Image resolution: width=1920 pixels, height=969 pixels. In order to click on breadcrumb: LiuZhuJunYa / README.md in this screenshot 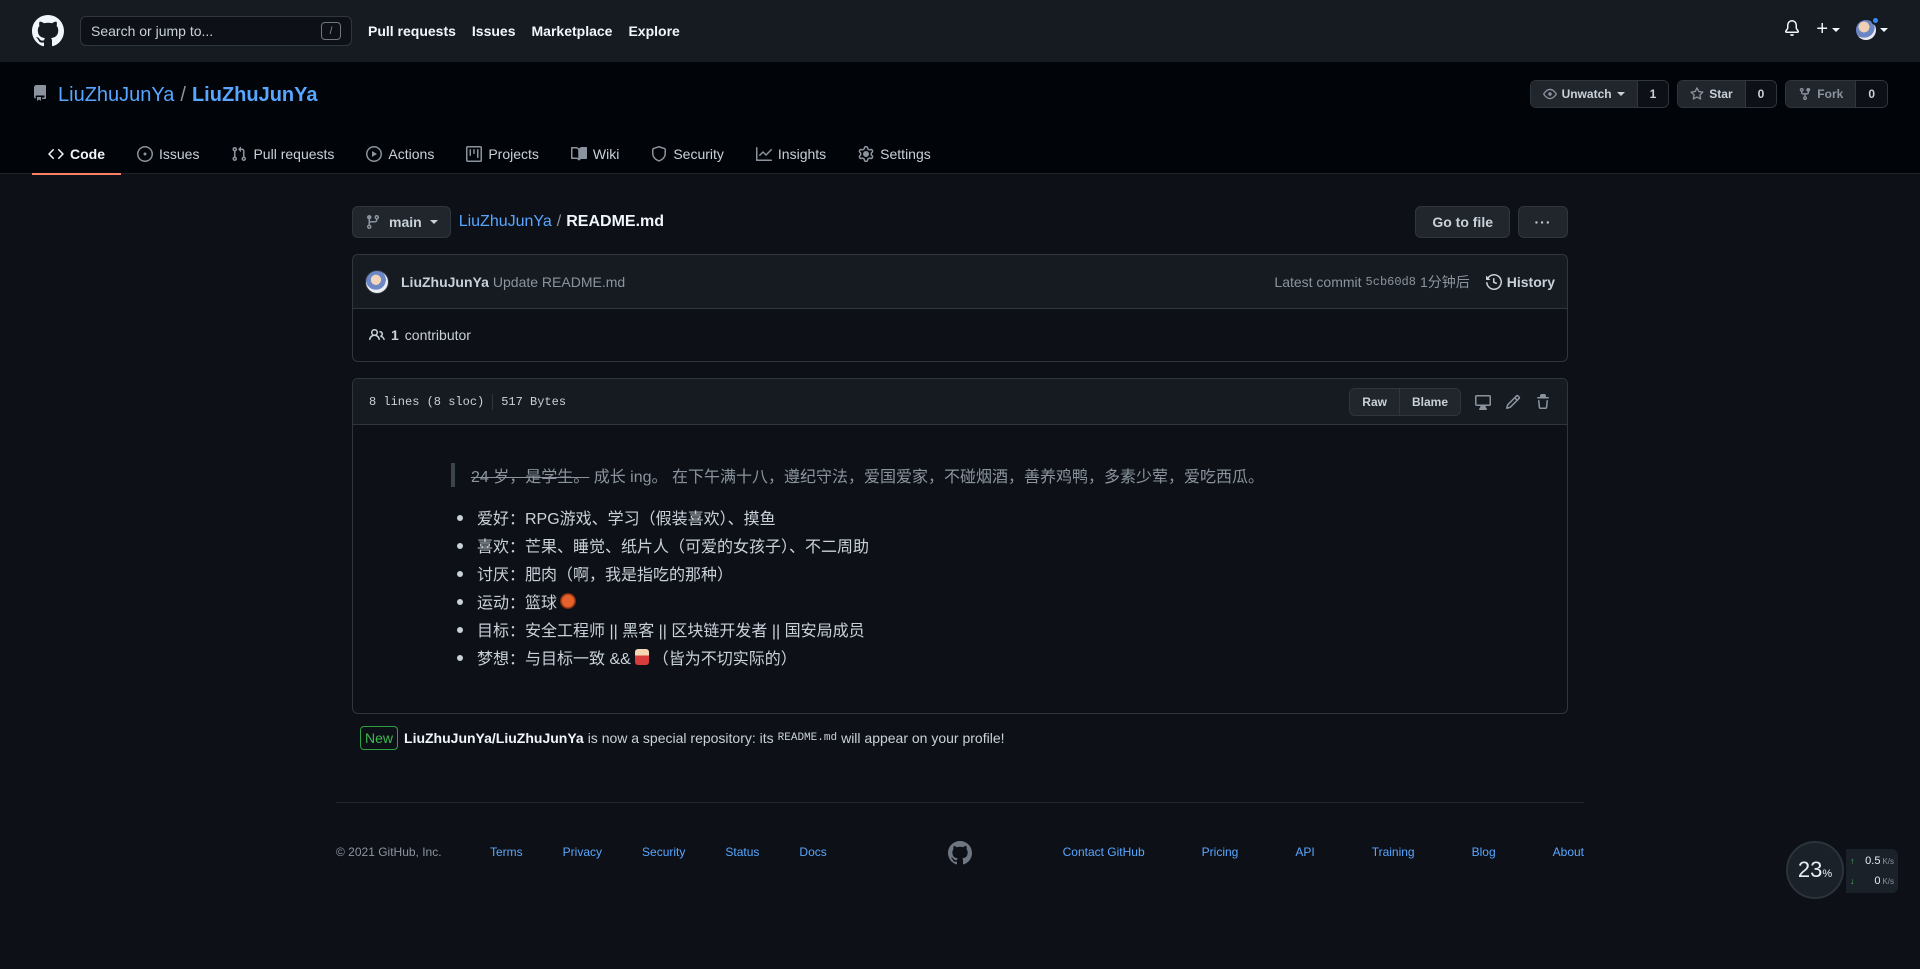, I will do `click(561, 222)`.